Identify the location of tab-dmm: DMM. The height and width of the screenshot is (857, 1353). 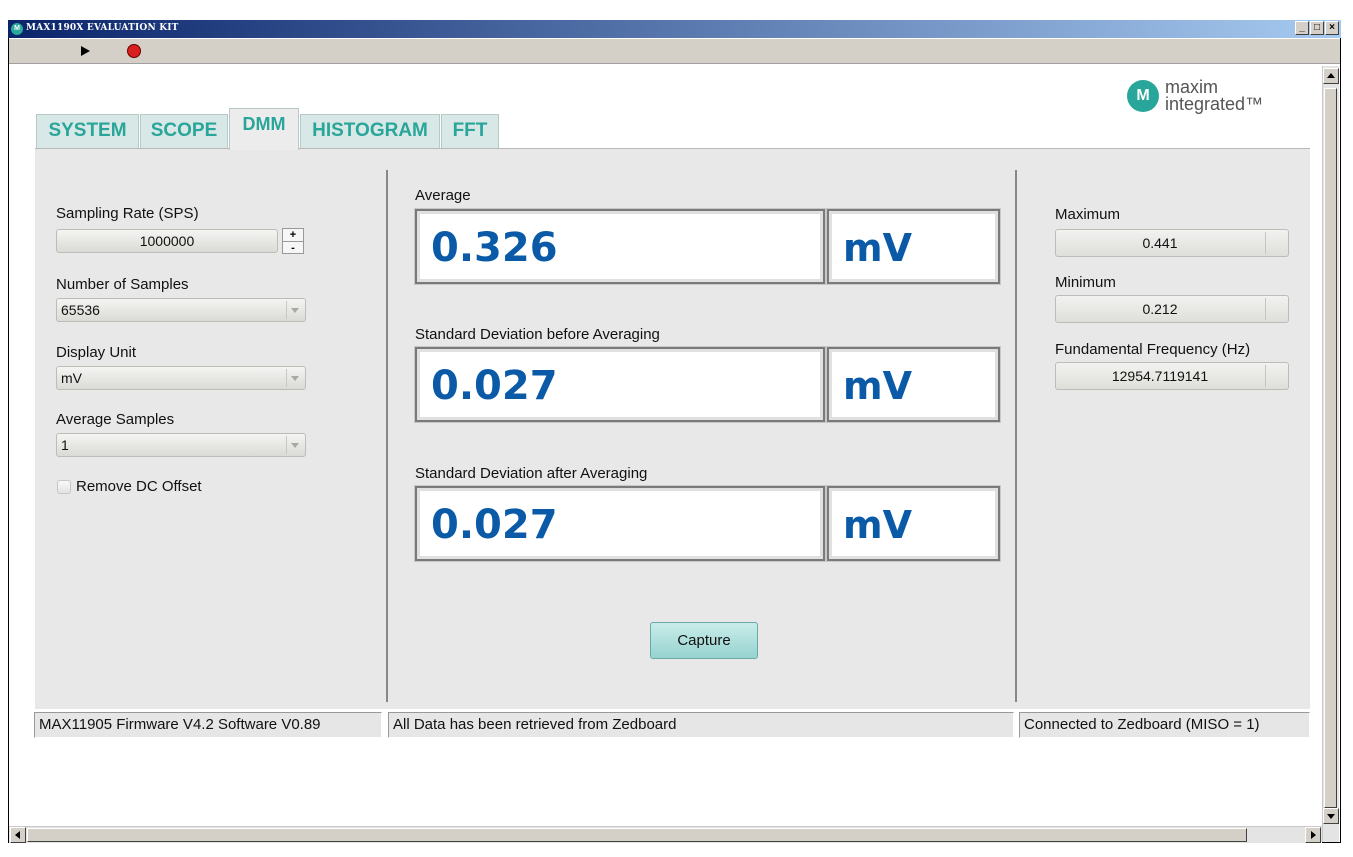
(264, 129).